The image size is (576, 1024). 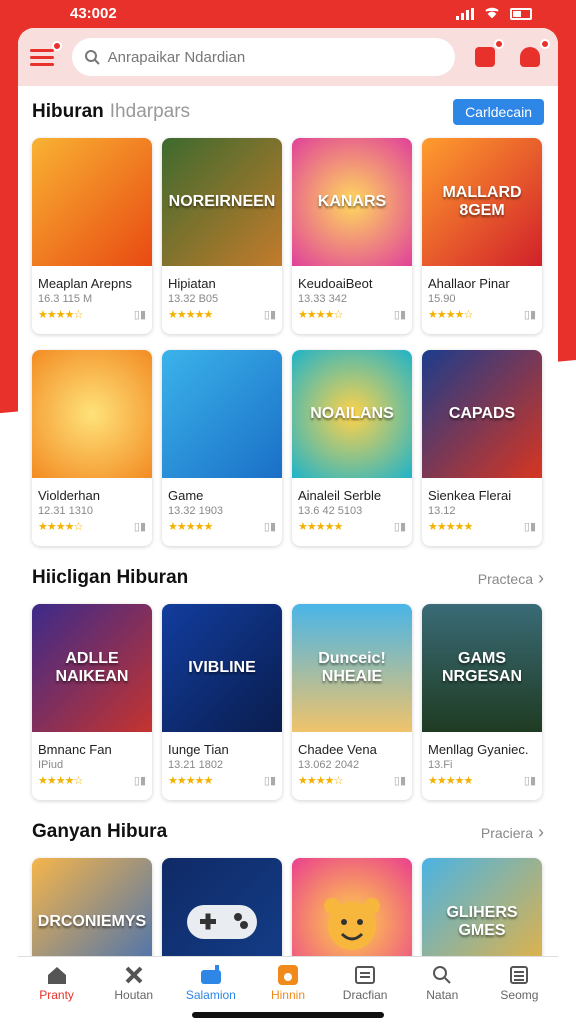 I want to click on app-thumbnail: NOREIRNEEN, so click(x=222, y=202).